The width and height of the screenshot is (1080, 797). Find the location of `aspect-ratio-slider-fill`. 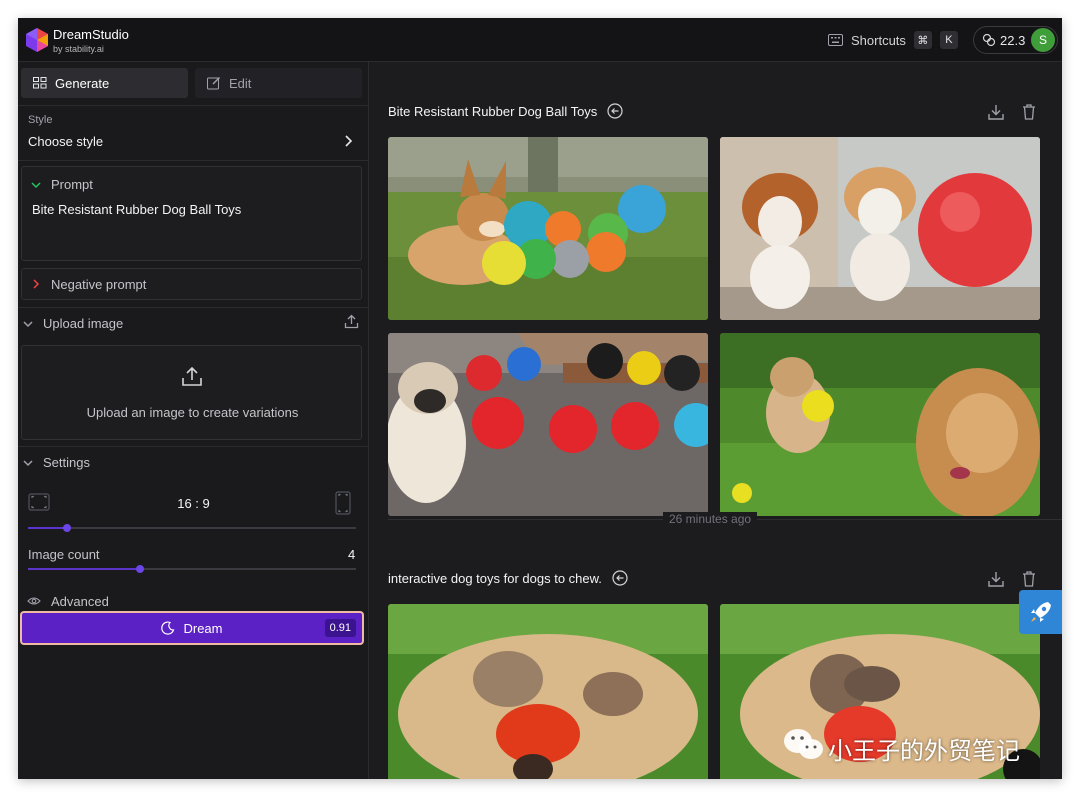

aspect-ratio-slider-fill is located at coordinates (47, 528).